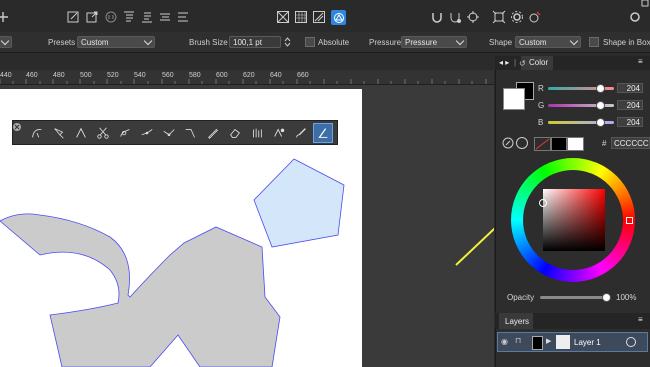 The width and height of the screenshot is (650, 367). I want to click on lock-icon: ⊓, so click(518, 340).